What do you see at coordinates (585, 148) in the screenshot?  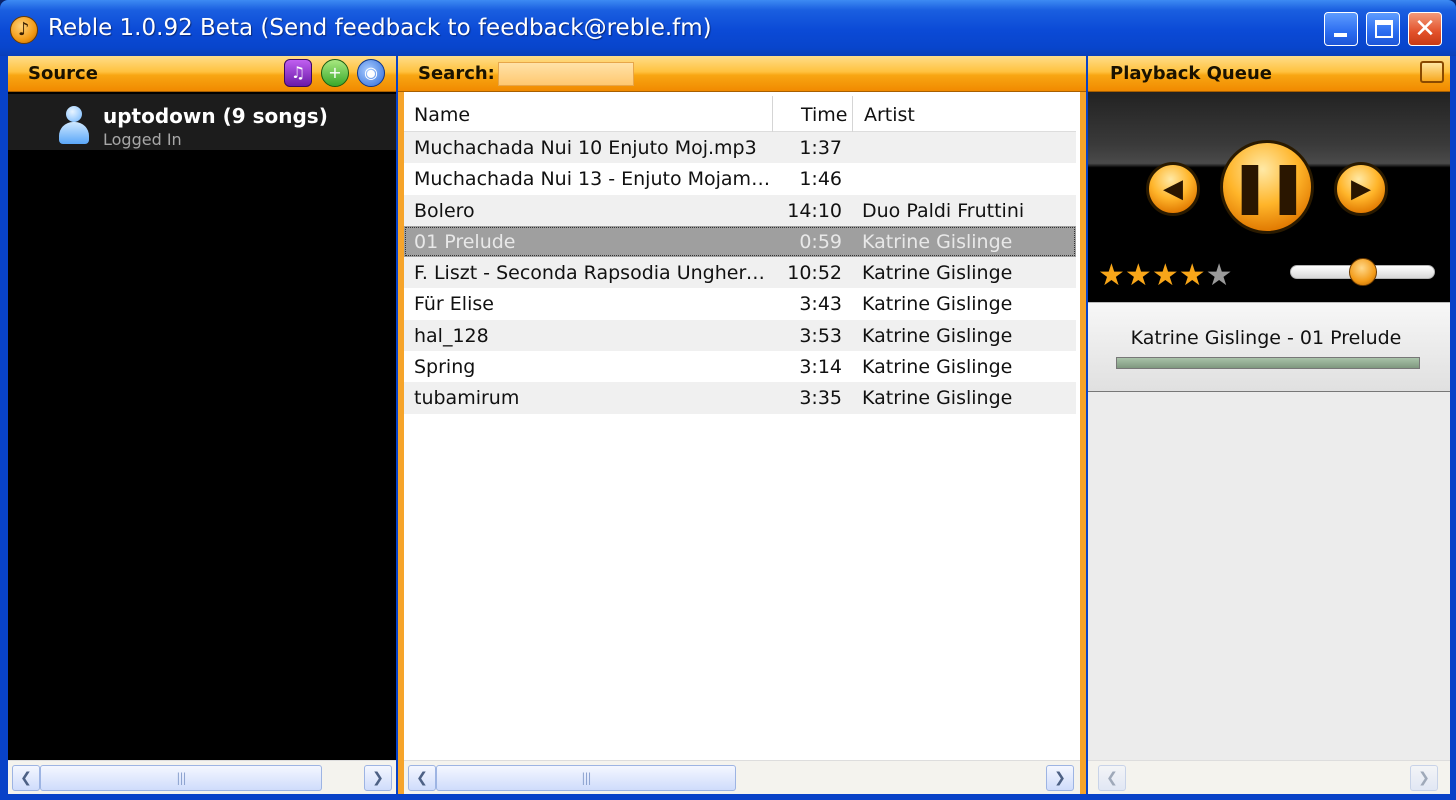 I see `song-name: Muchachada Nui 10 Enjuto Moj.mp3` at bounding box center [585, 148].